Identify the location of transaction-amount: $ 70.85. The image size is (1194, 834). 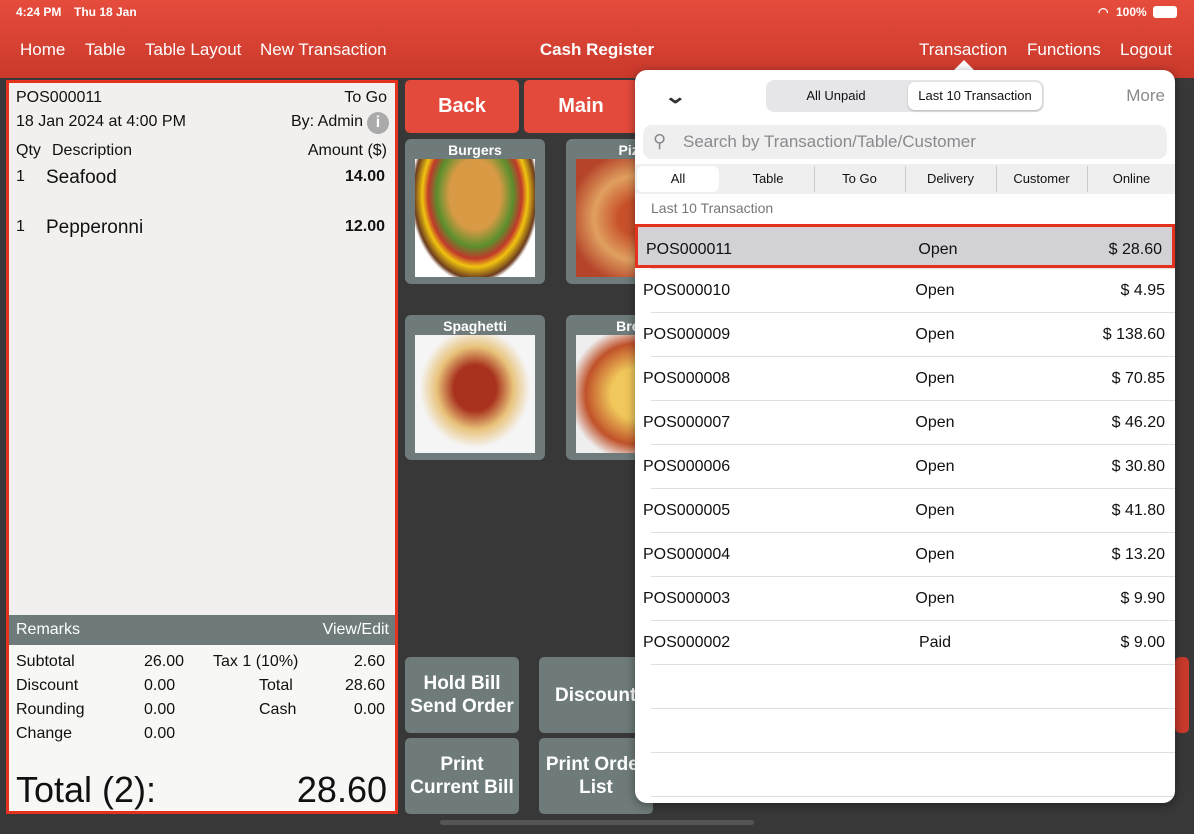
(1138, 378).